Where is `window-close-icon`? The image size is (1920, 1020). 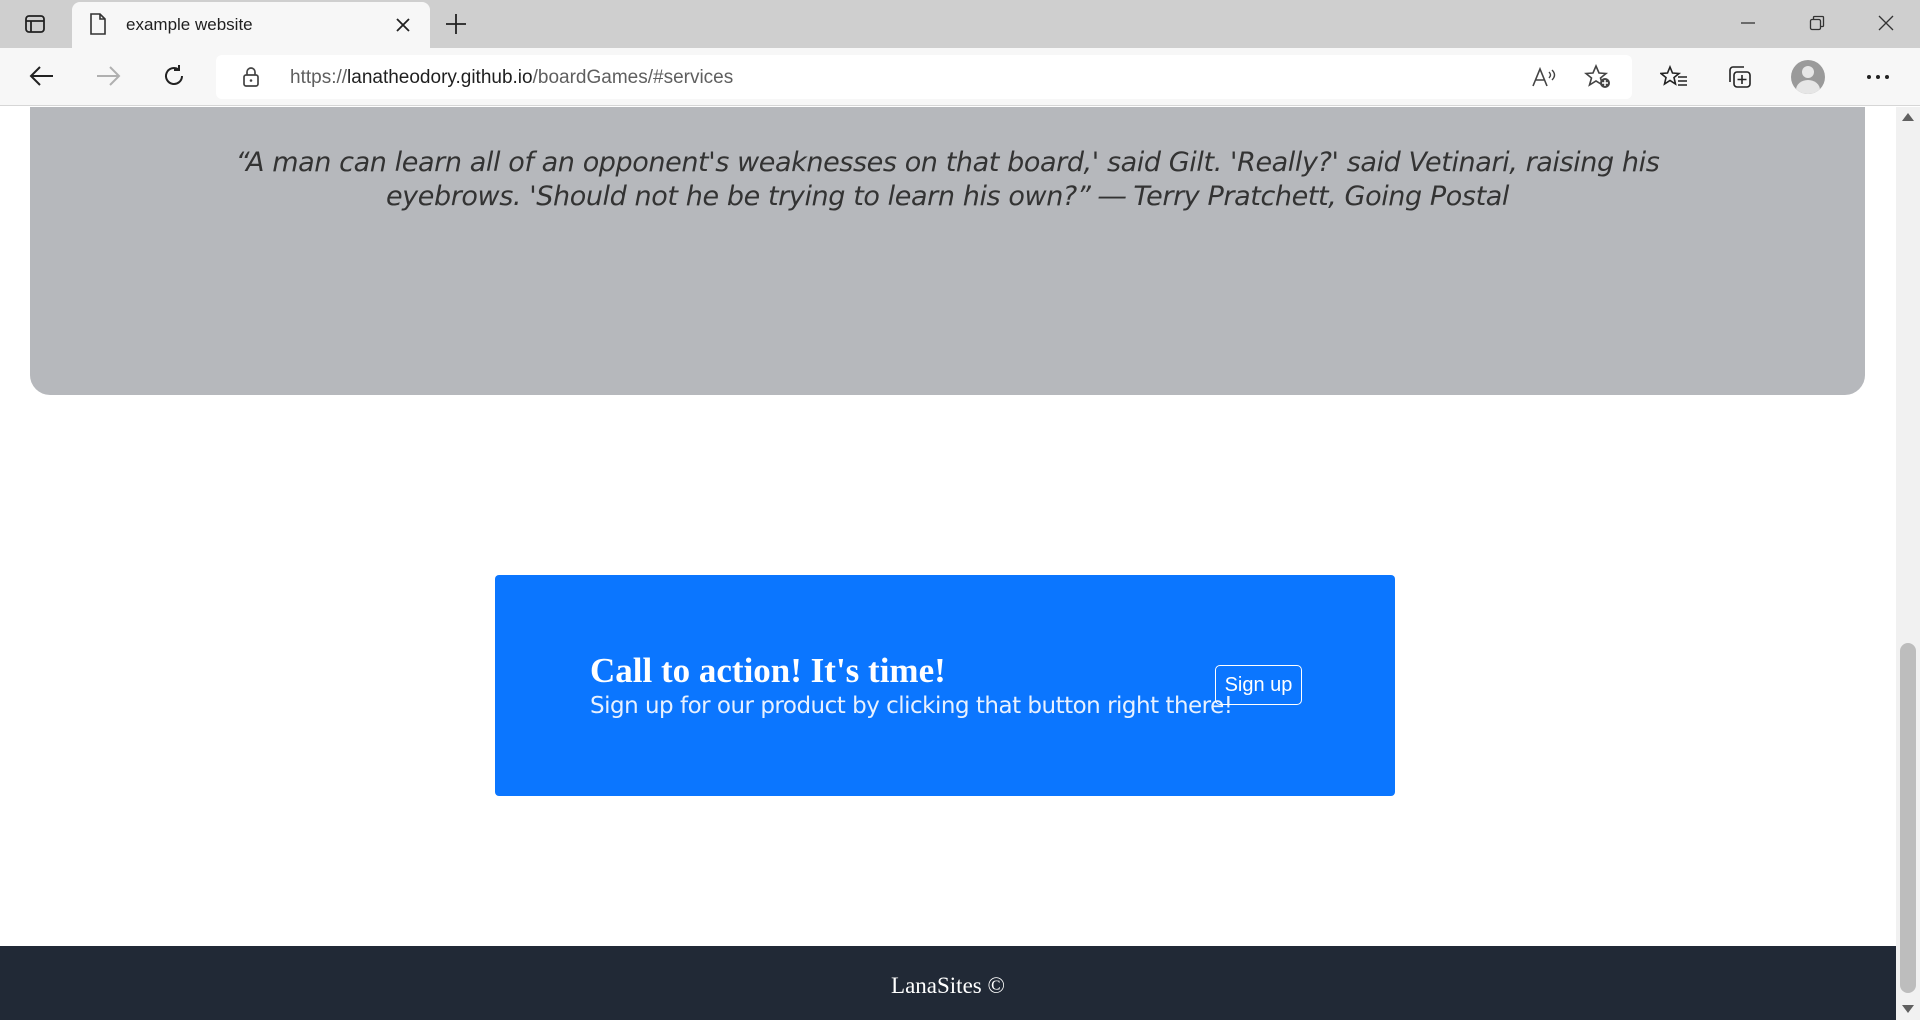
window-close-icon is located at coordinates (1886, 23).